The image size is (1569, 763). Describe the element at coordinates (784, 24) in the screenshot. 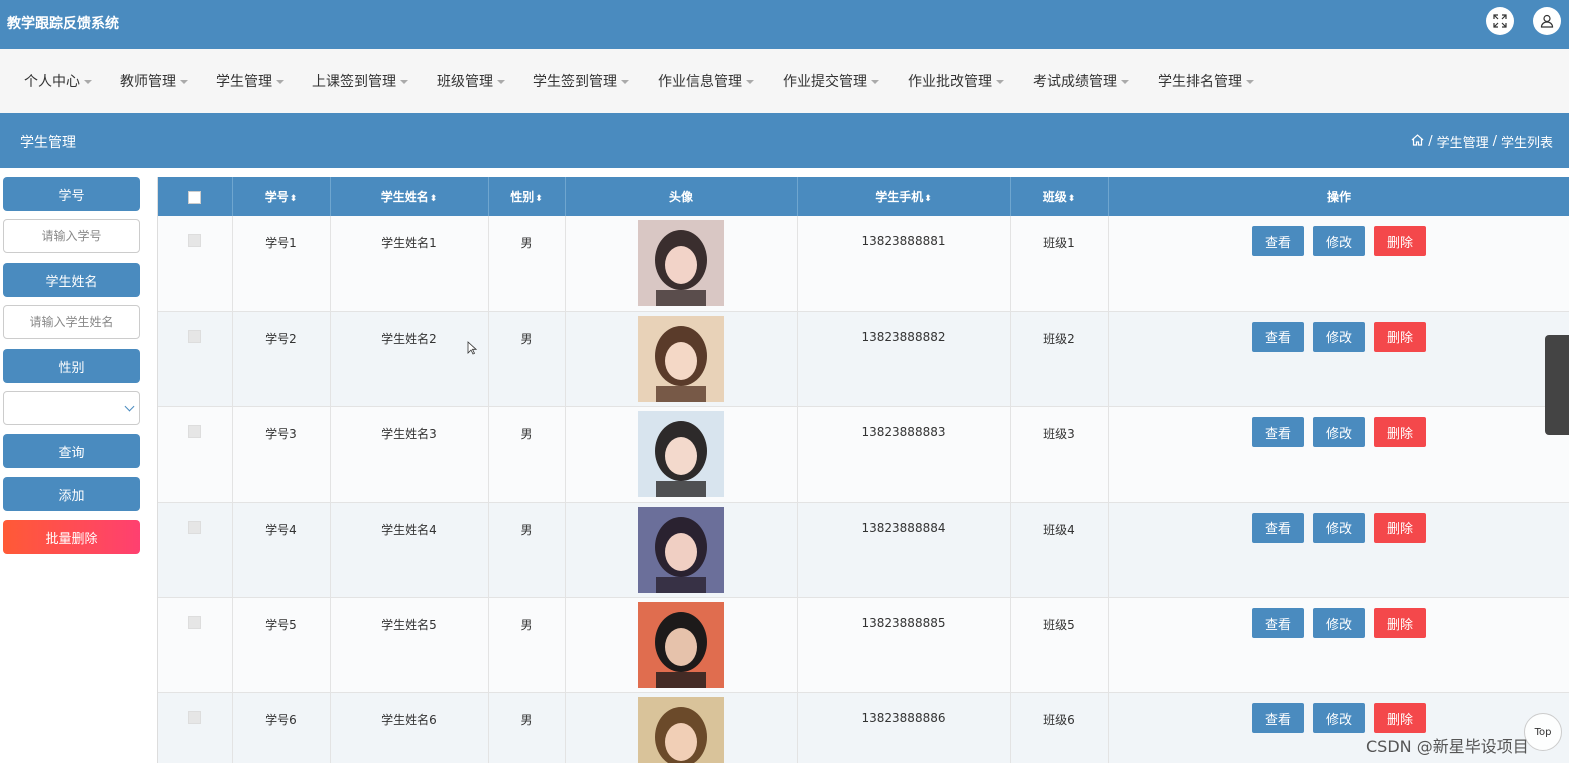

I see `top-bar: 教学跟踪反馈系统` at that location.